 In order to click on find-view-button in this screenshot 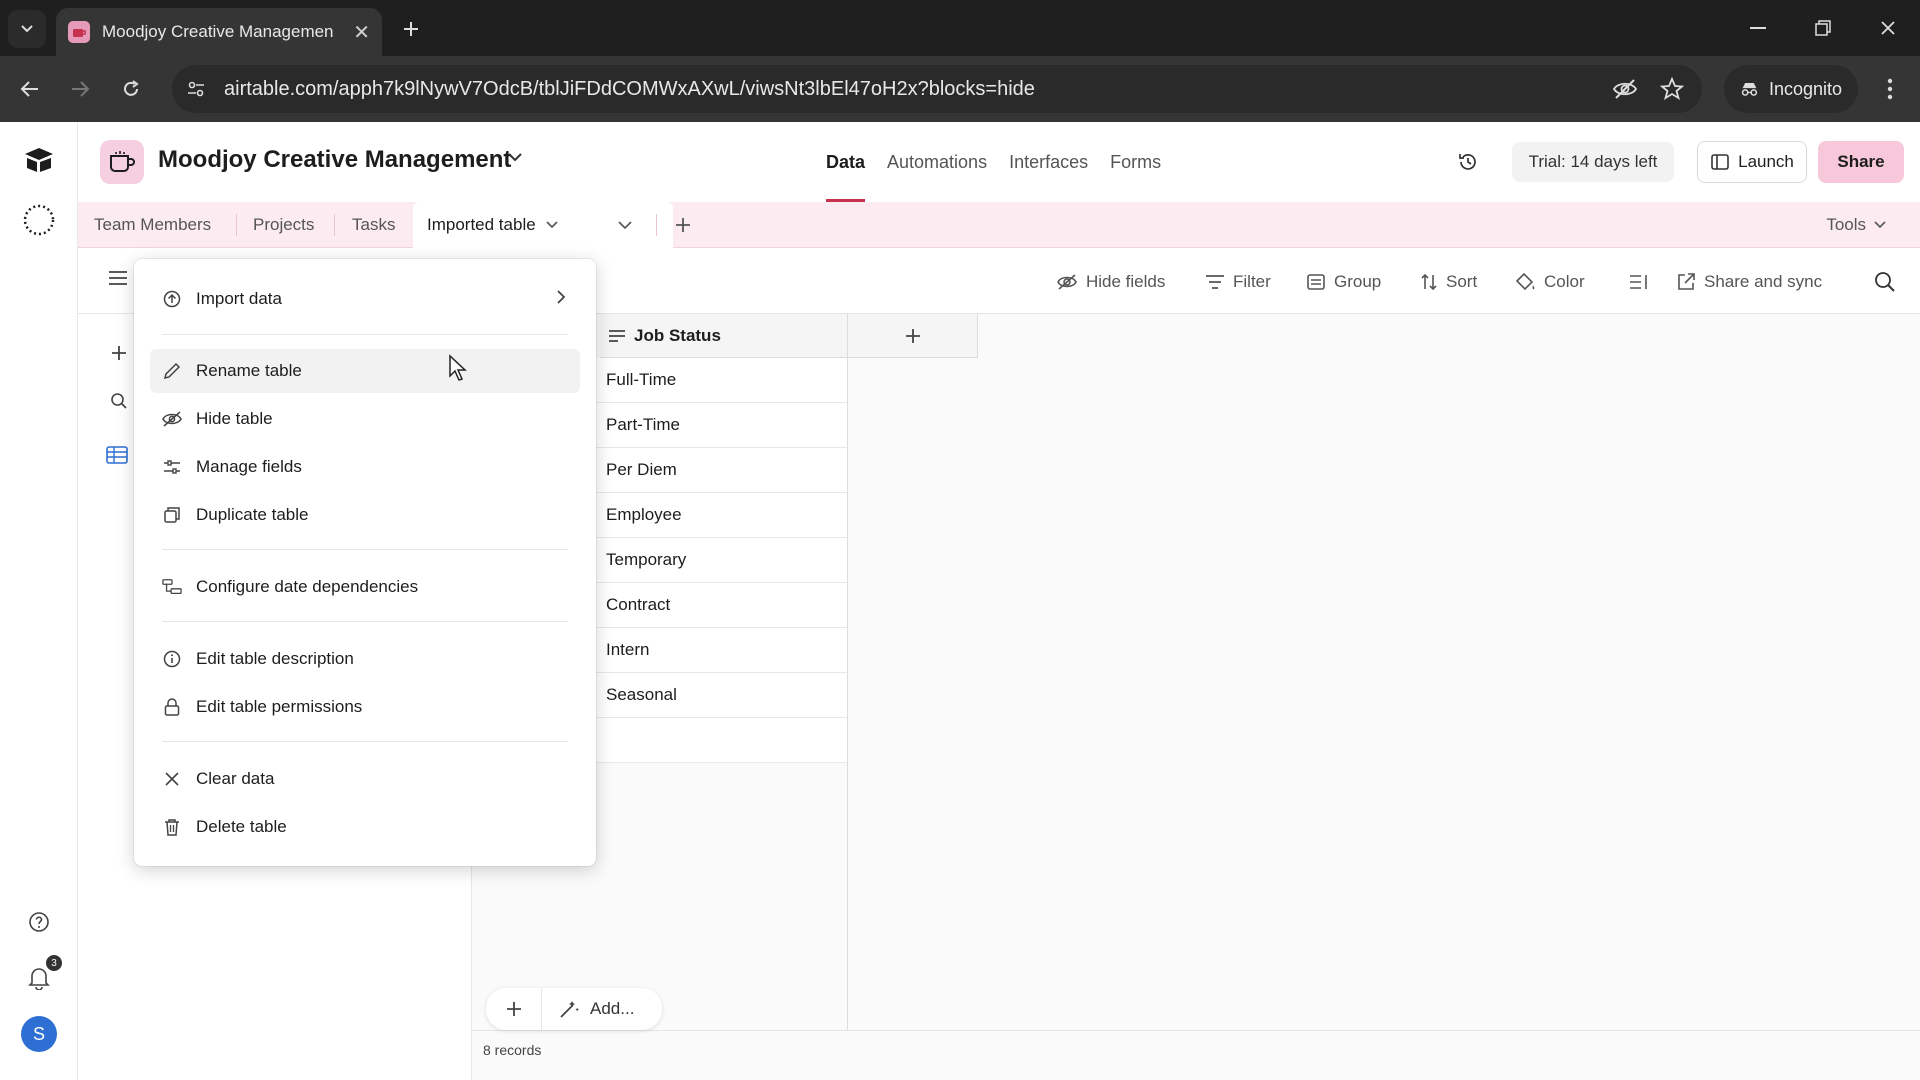, I will do `click(119, 401)`.